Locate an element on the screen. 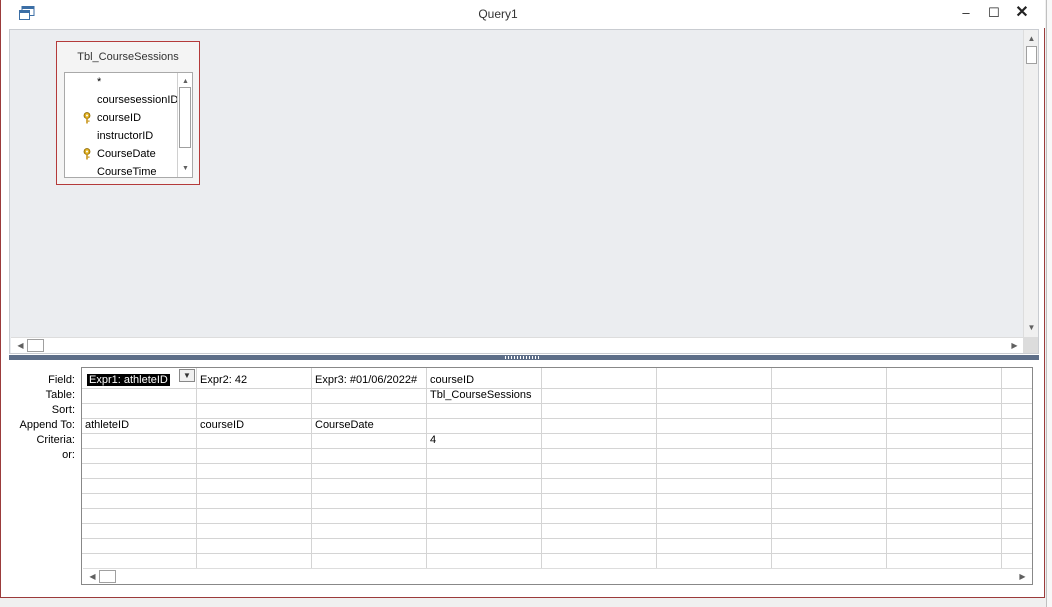 This screenshot has width=1052, height=607. grid-cell-table: Tbl_CourseSessions is located at coordinates (484, 395).